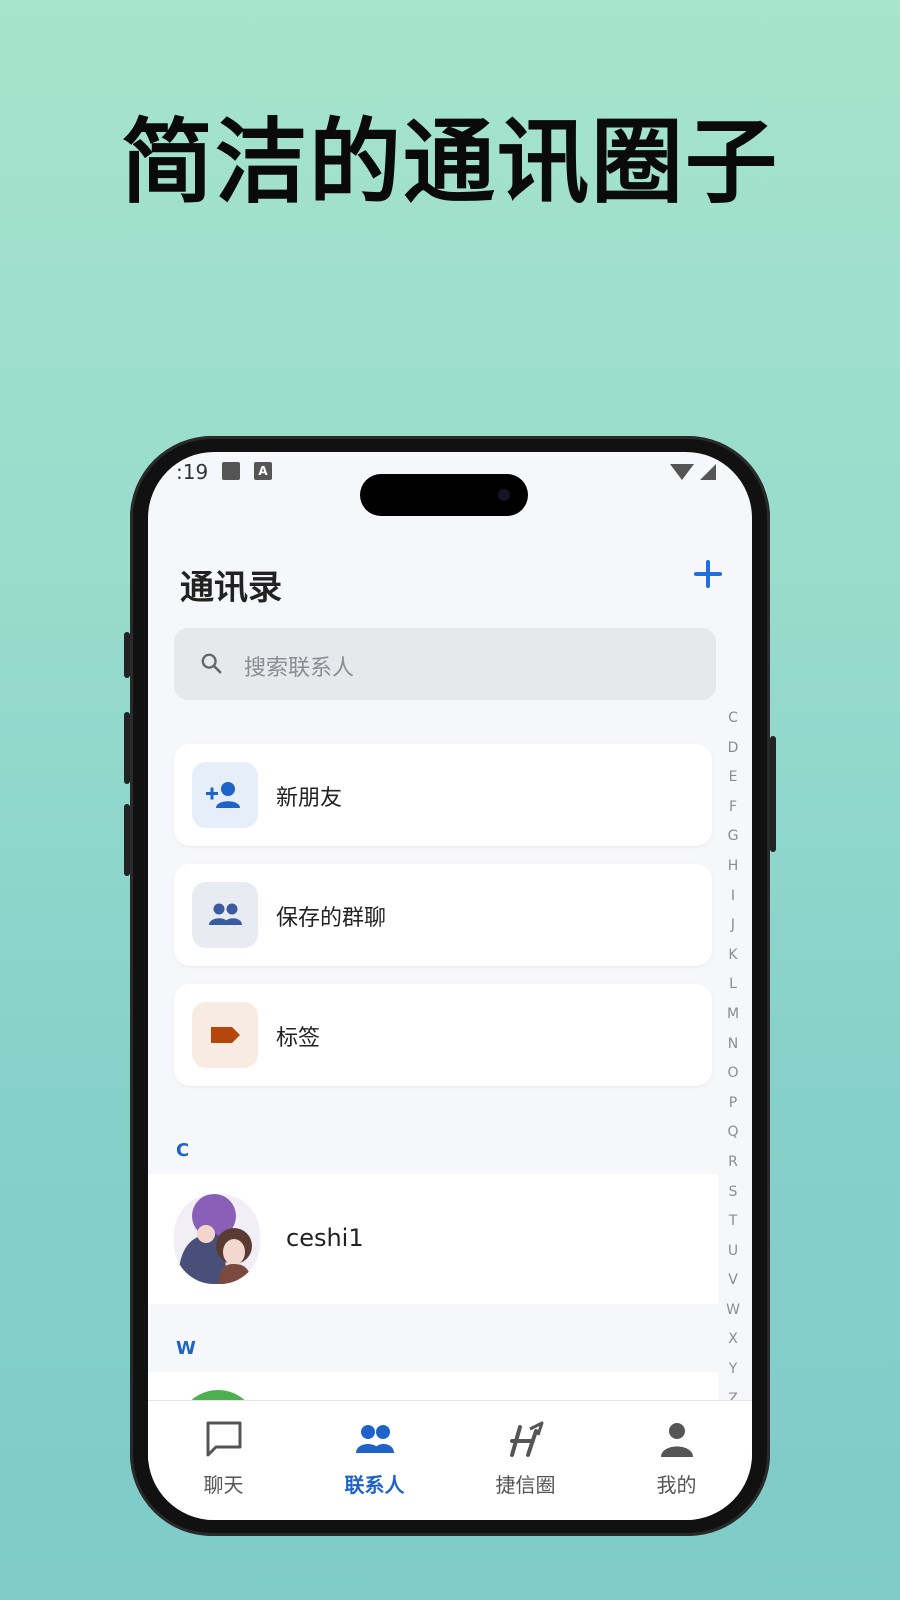  Describe the element at coordinates (325, 1238) in the screenshot. I see `contact-name: ceshi1` at that location.